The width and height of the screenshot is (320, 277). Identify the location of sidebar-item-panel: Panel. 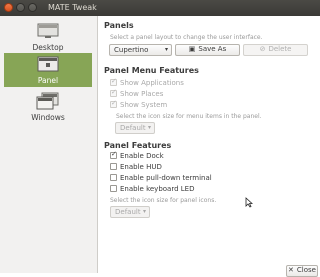
(48, 70).